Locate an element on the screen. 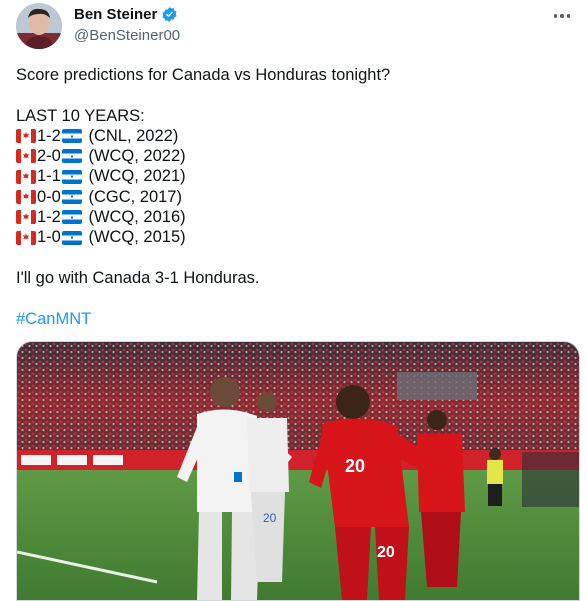 Image resolution: width=587 pixels, height=601 pixels. more-icon is located at coordinates (562, 16).